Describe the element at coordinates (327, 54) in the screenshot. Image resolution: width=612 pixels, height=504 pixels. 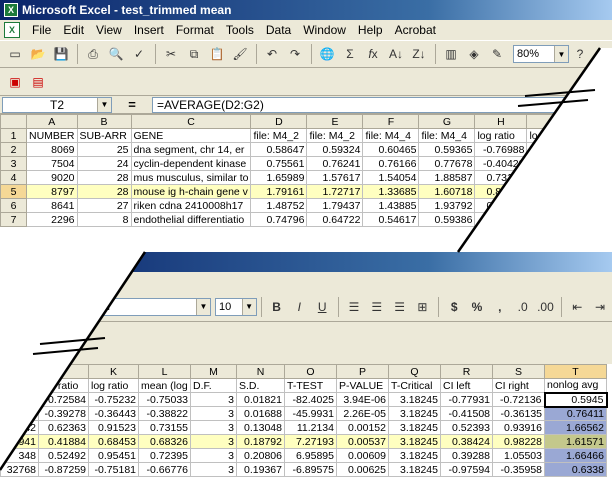
I see `hyperlink-icon: 🌐` at that location.